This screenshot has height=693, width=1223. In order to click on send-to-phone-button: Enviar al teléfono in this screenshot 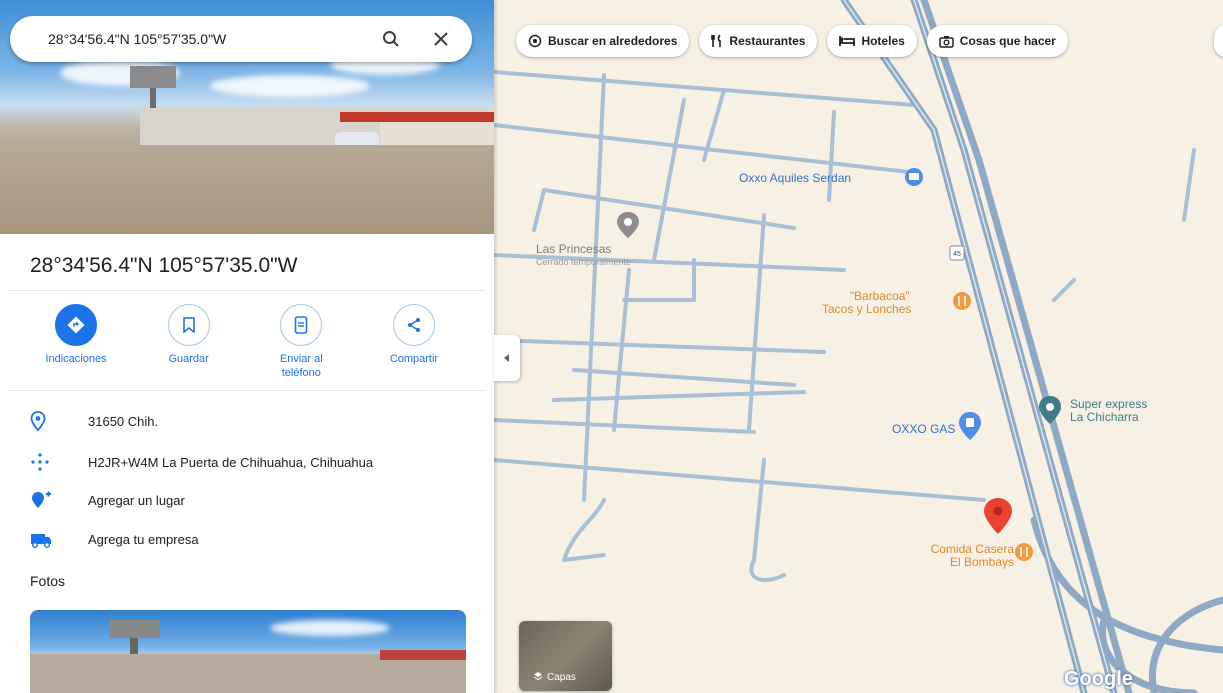, I will do `click(301, 342)`.